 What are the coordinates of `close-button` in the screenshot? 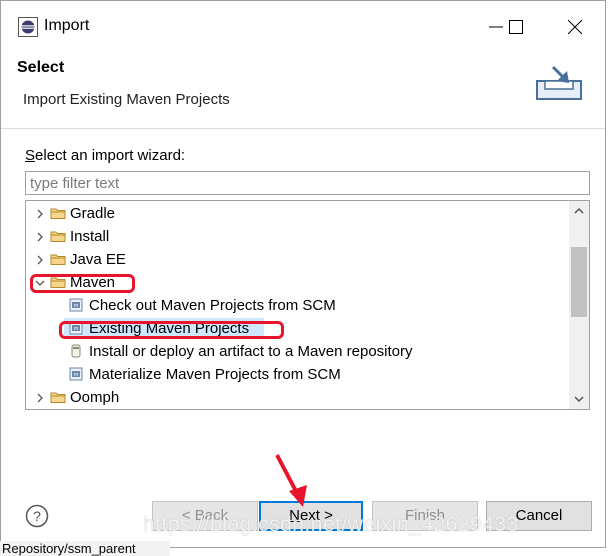 It's located at (575, 27).